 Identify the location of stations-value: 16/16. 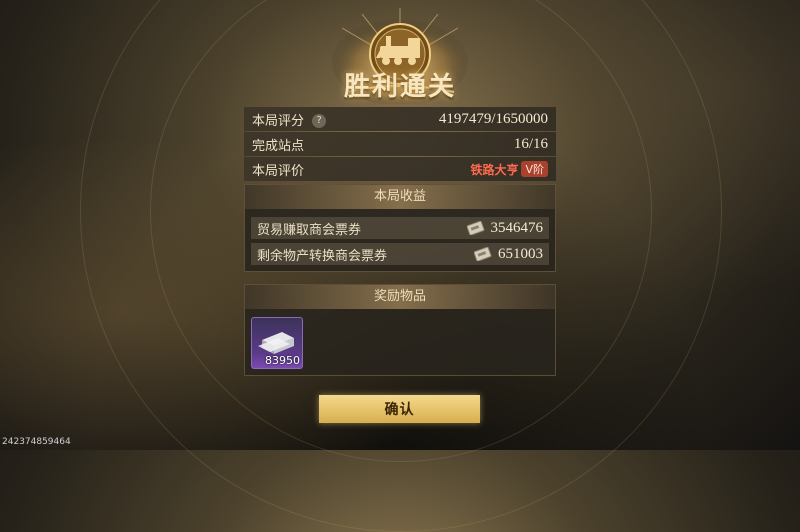
(530, 143).